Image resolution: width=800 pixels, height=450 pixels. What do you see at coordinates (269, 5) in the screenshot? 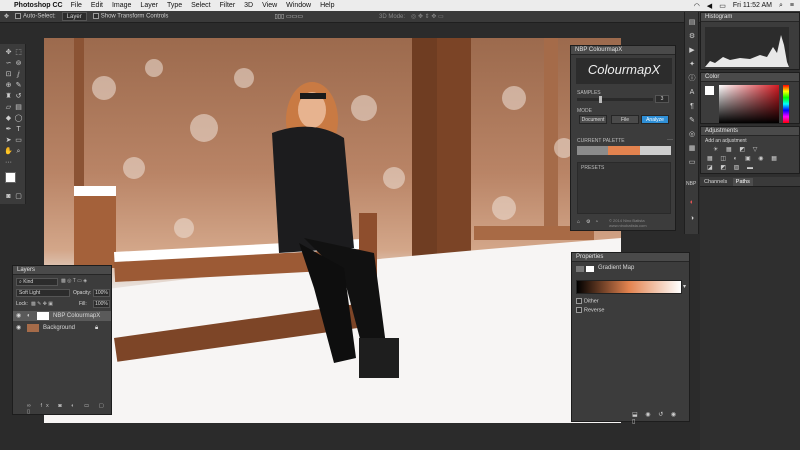
I see `menu-view: View` at bounding box center [269, 5].